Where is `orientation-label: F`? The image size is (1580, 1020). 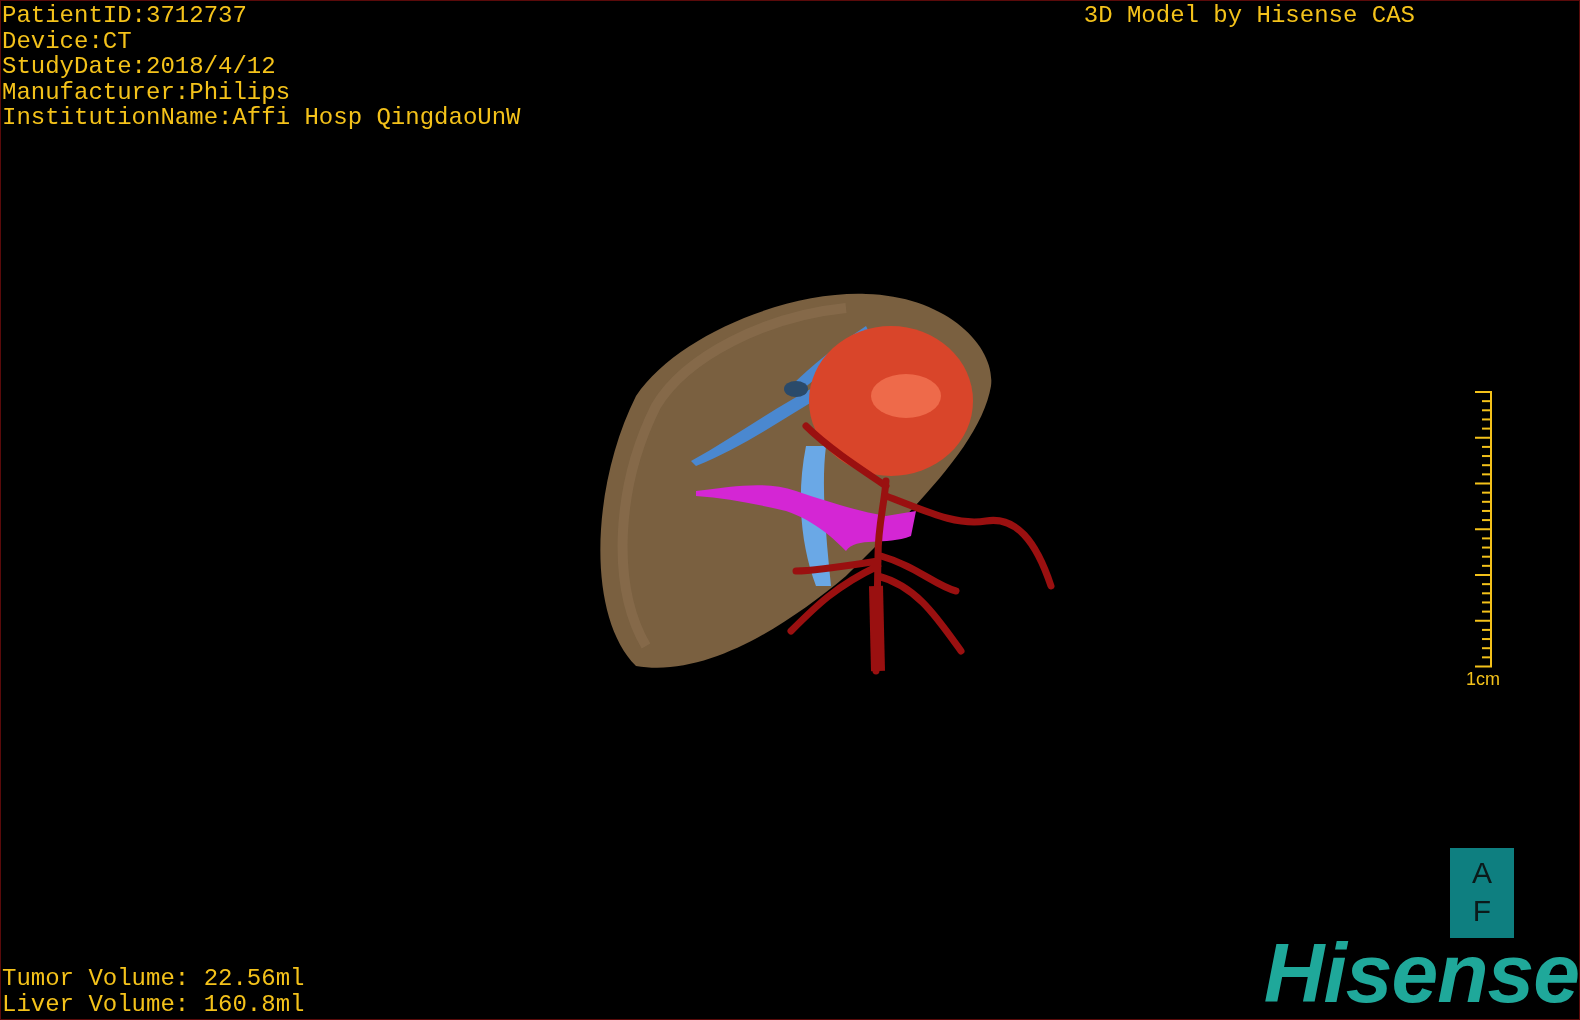 orientation-label: F is located at coordinates (1482, 911).